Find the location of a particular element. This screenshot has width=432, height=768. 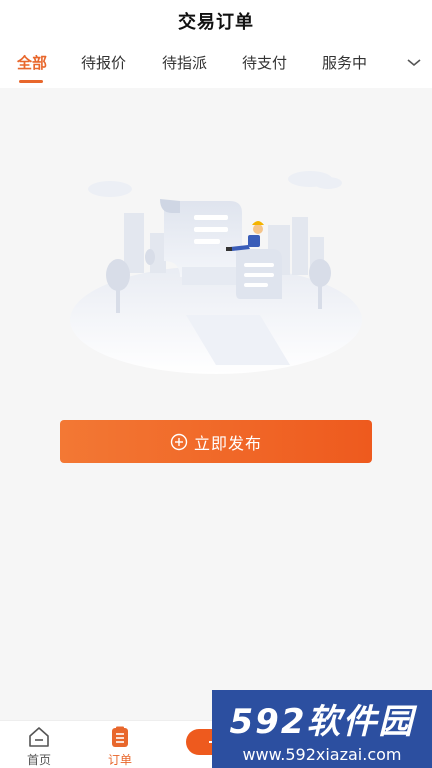

page-title: 交易订单 is located at coordinates (216, 22).